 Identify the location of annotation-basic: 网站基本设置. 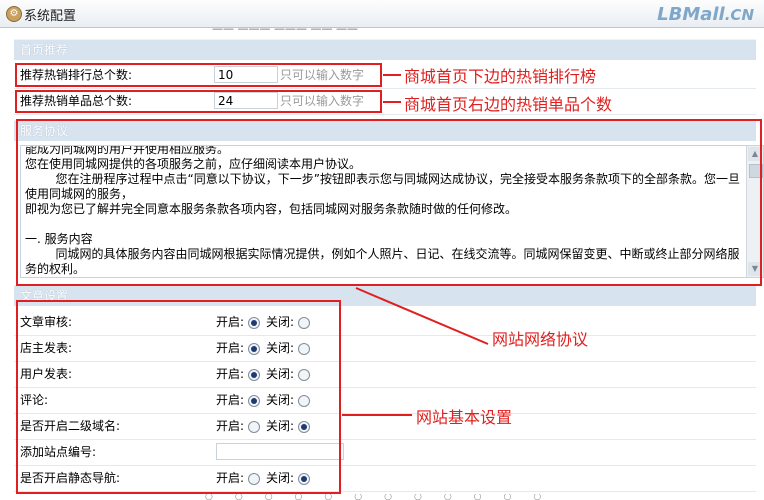
(464, 417).